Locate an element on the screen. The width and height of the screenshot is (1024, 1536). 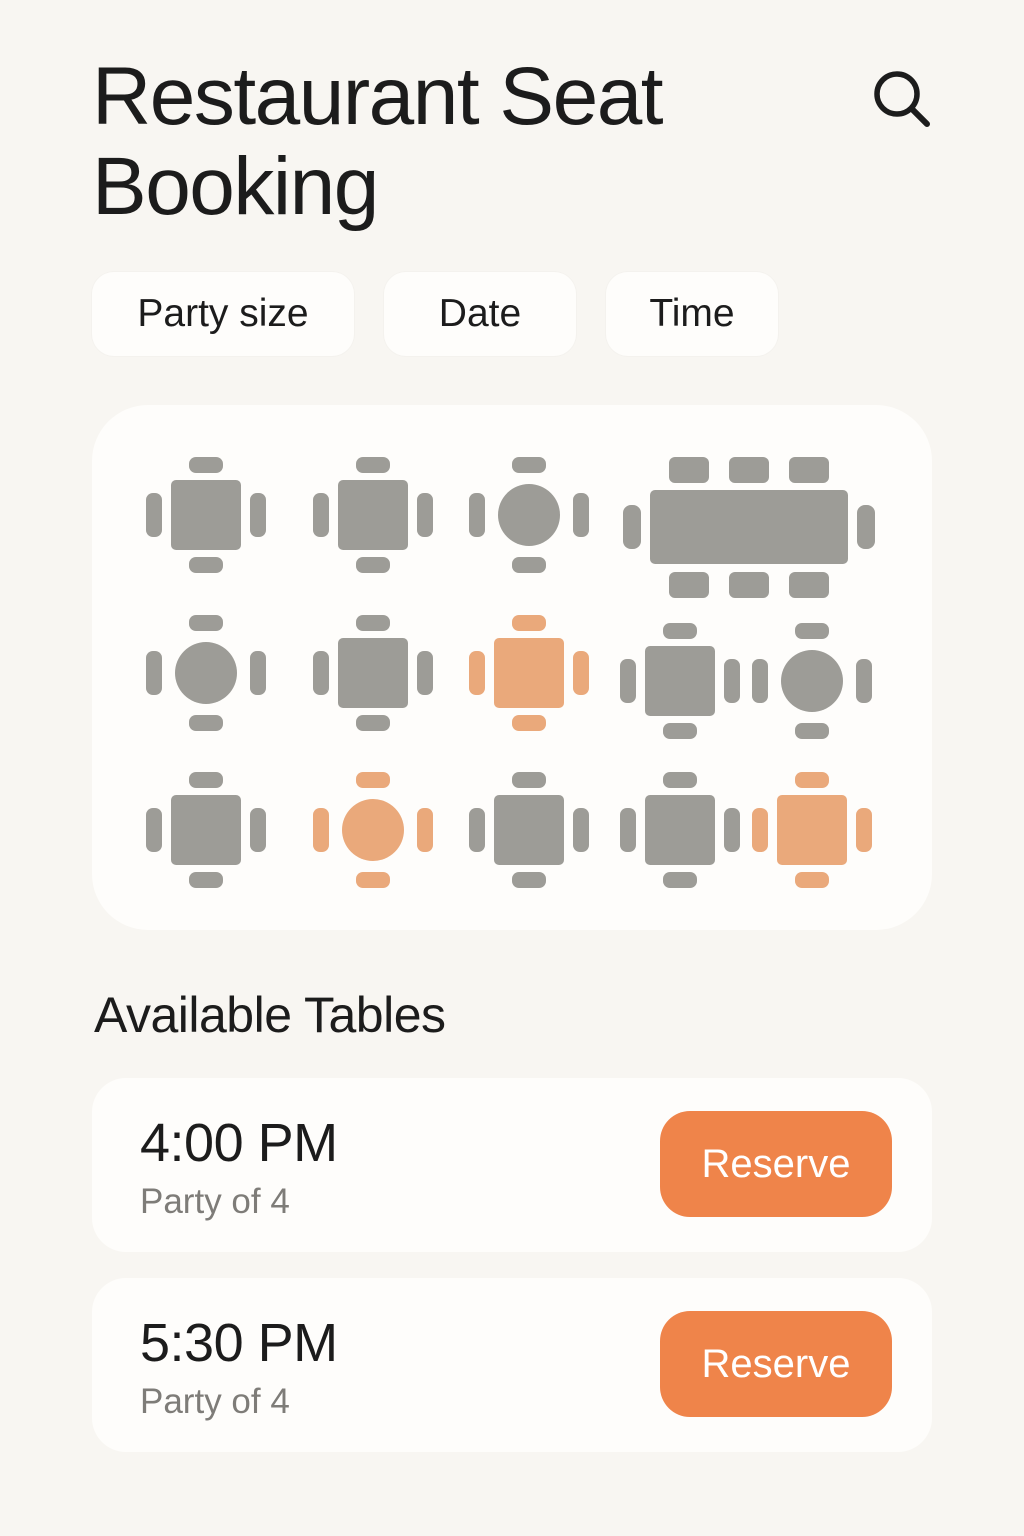
party-size-filter-label: Party size is located at coordinates (223, 313).